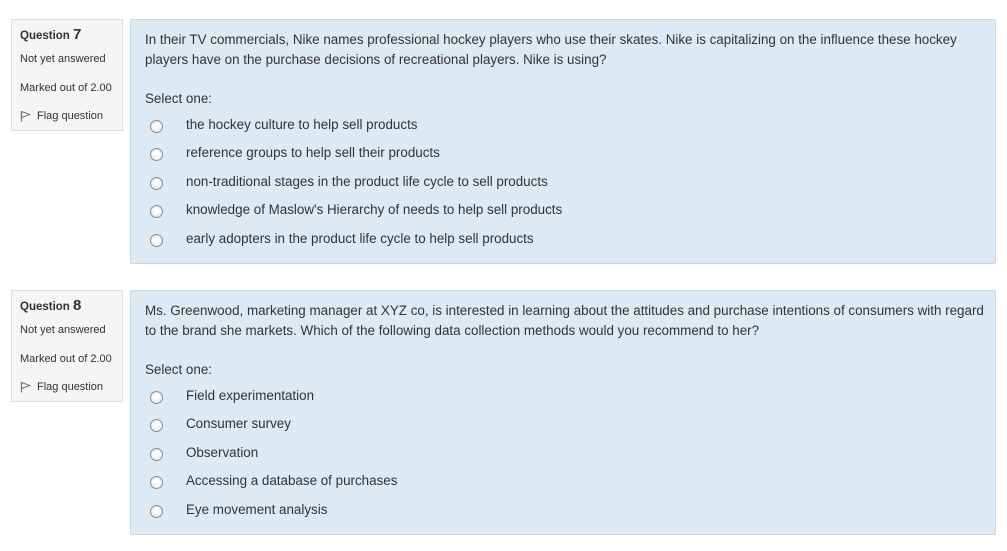 This screenshot has width=1007, height=551. What do you see at coordinates (302, 124) in the screenshot?
I see `answer-label: the hockey culture to help sell products` at bounding box center [302, 124].